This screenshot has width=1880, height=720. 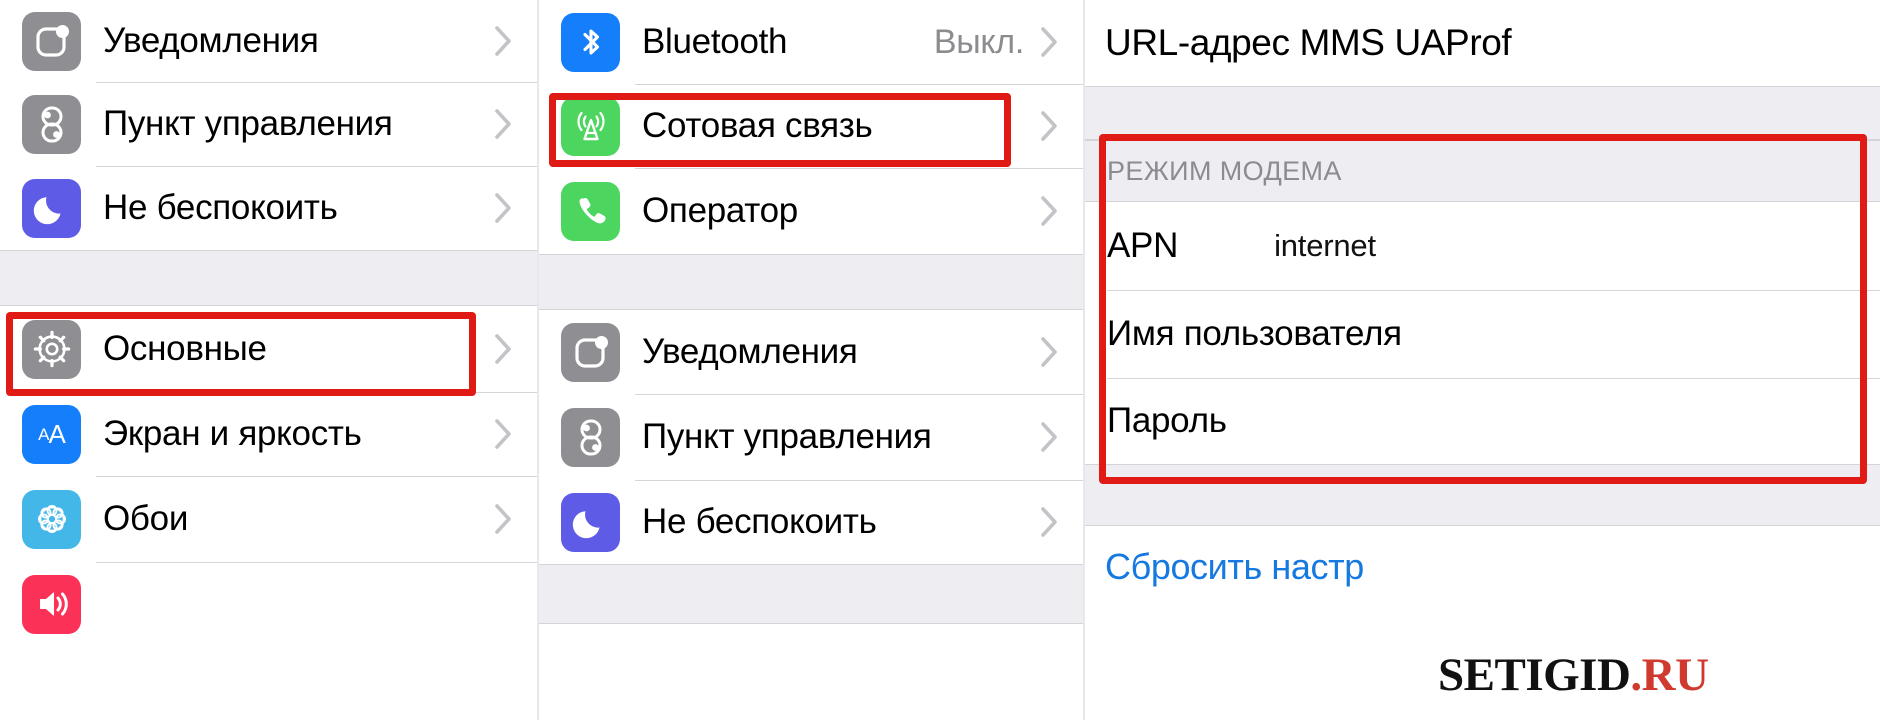 I want to click on cellular-icon, so click(x=590, y=126).